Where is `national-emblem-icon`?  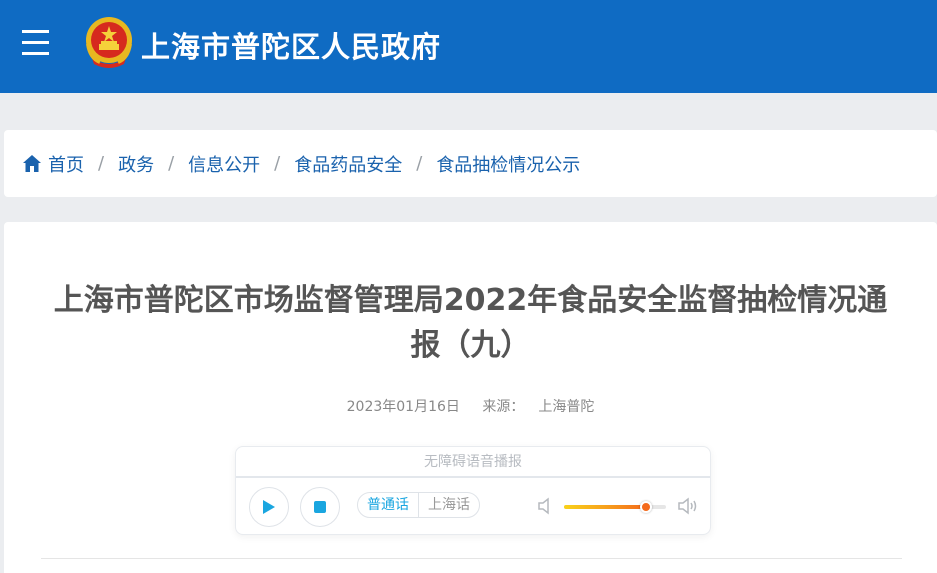
national-emblem-icon is located at coordinates (109, 42).